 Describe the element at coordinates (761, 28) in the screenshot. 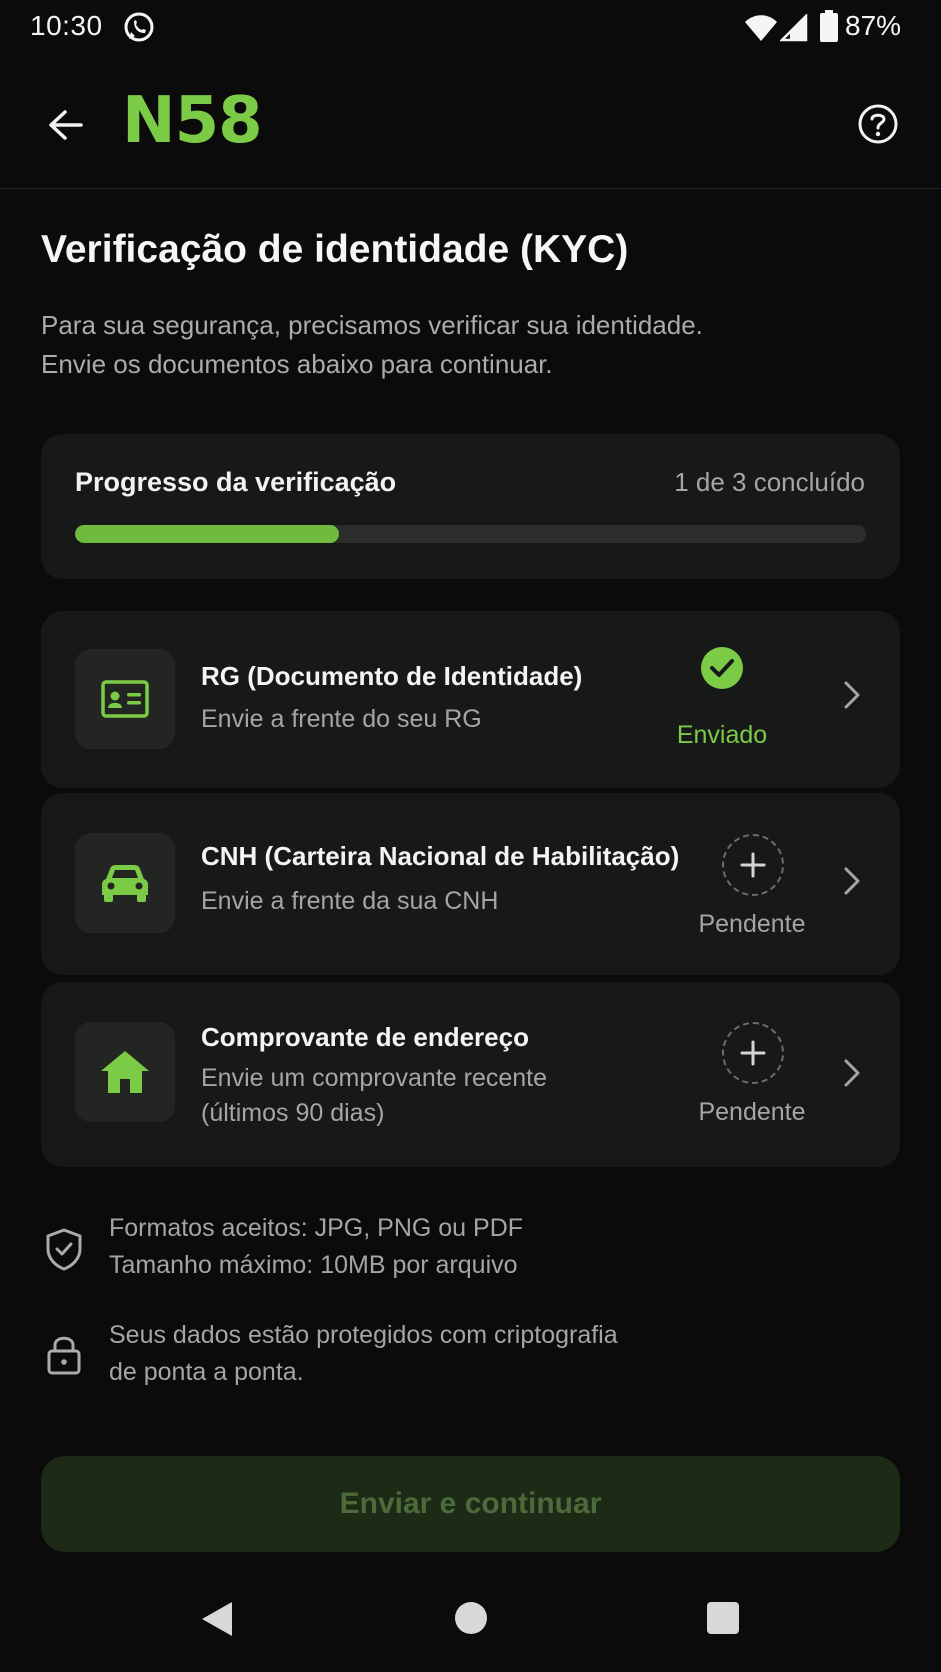

I see `wifi-icon` at that location.